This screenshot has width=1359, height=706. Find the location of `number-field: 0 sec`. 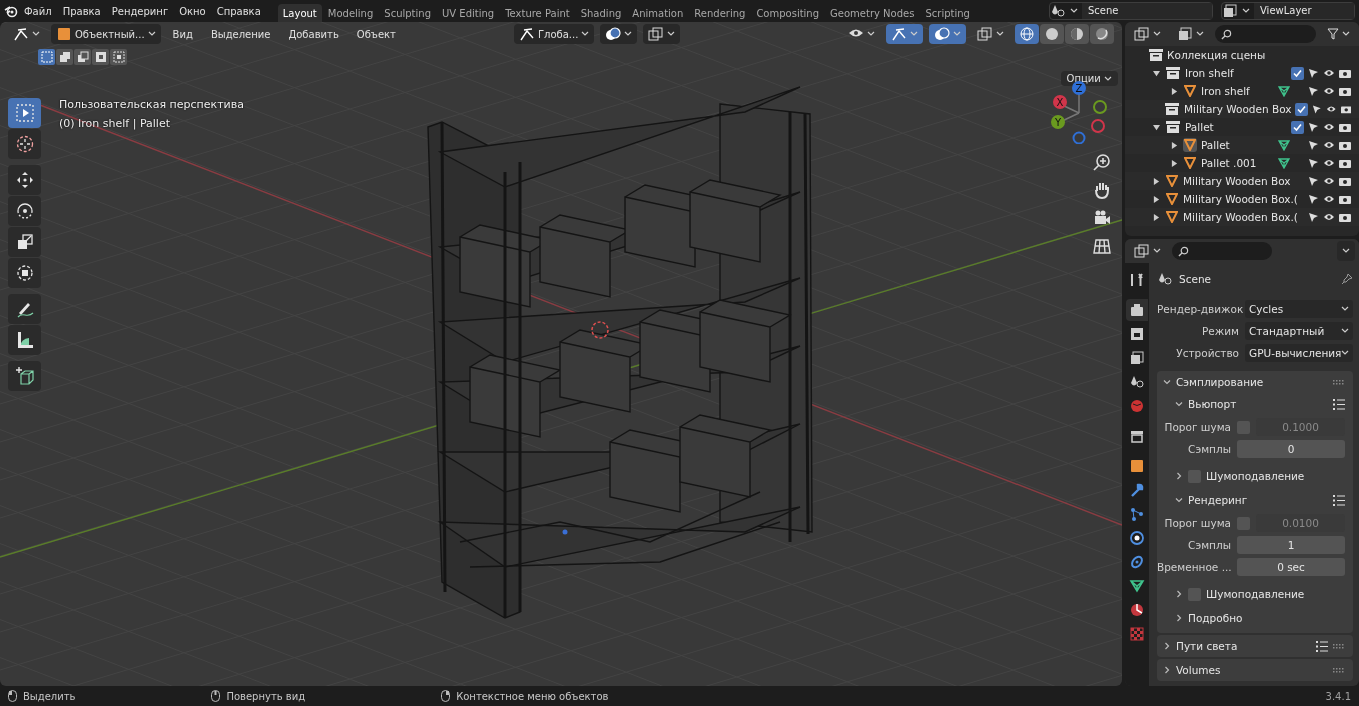

number-field: 0 sec is located at coordinates (1291, 567).